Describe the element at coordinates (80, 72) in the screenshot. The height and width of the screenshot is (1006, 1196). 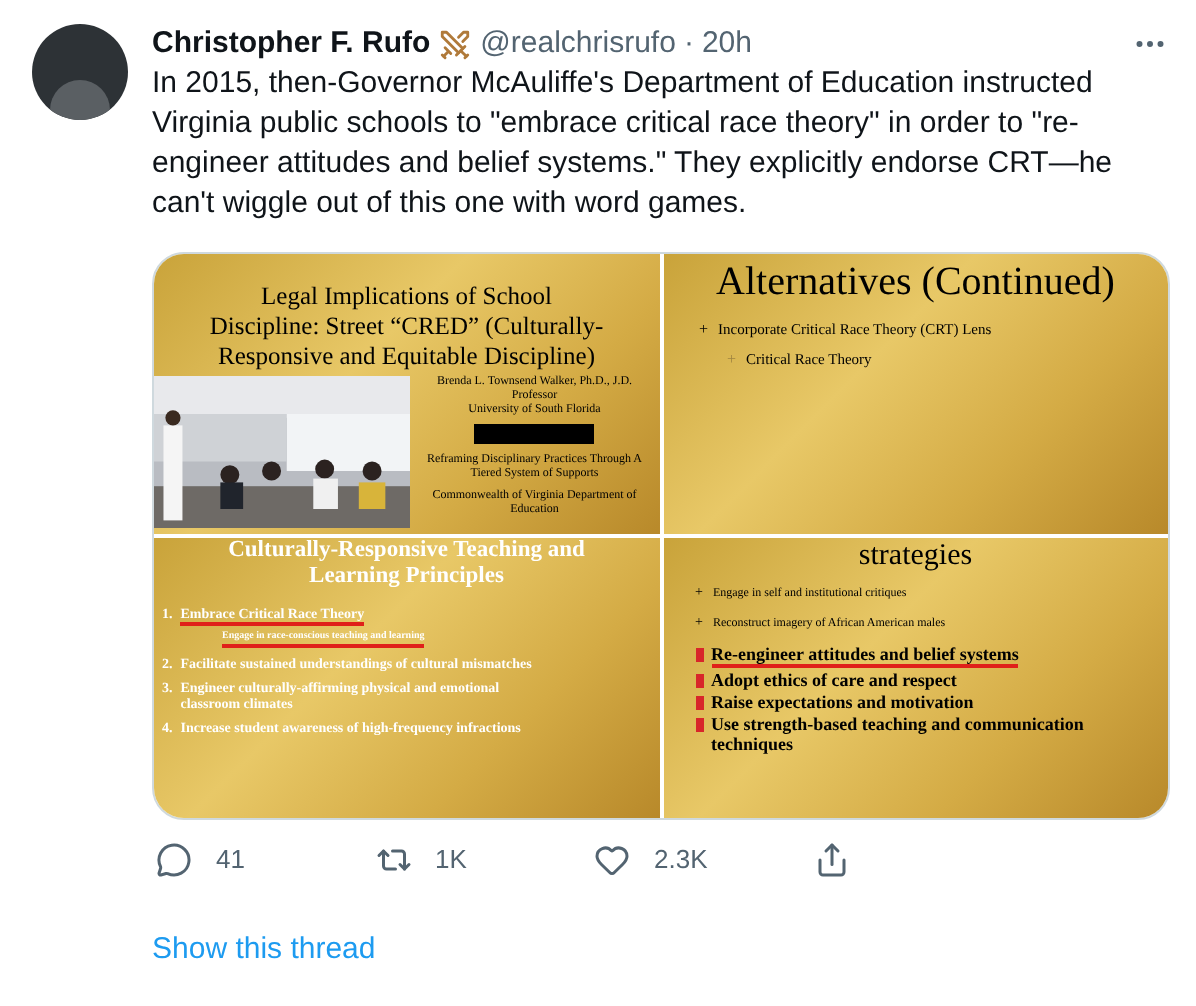
I see `avatar` at that location.